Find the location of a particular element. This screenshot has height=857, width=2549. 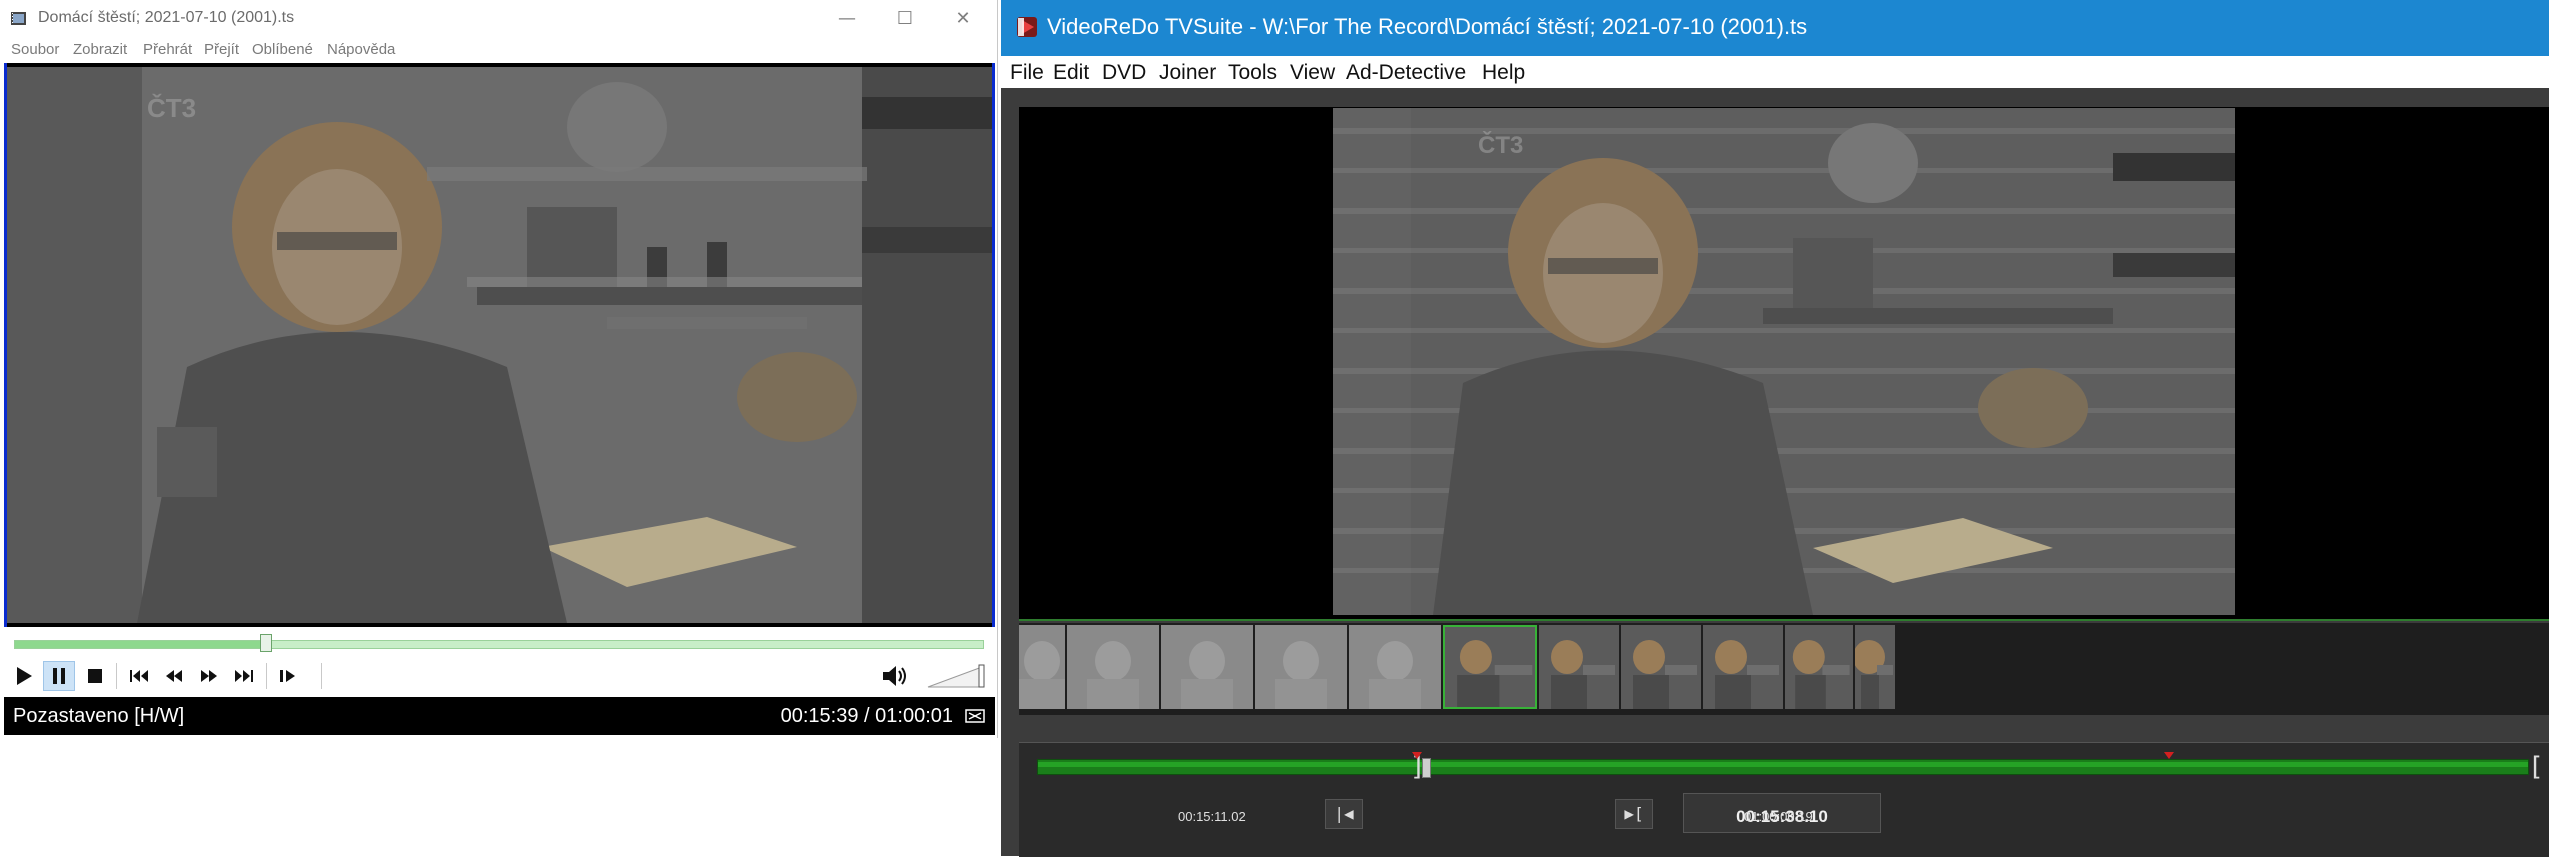

timeline-highlight is located at coordinates (1783, 764).